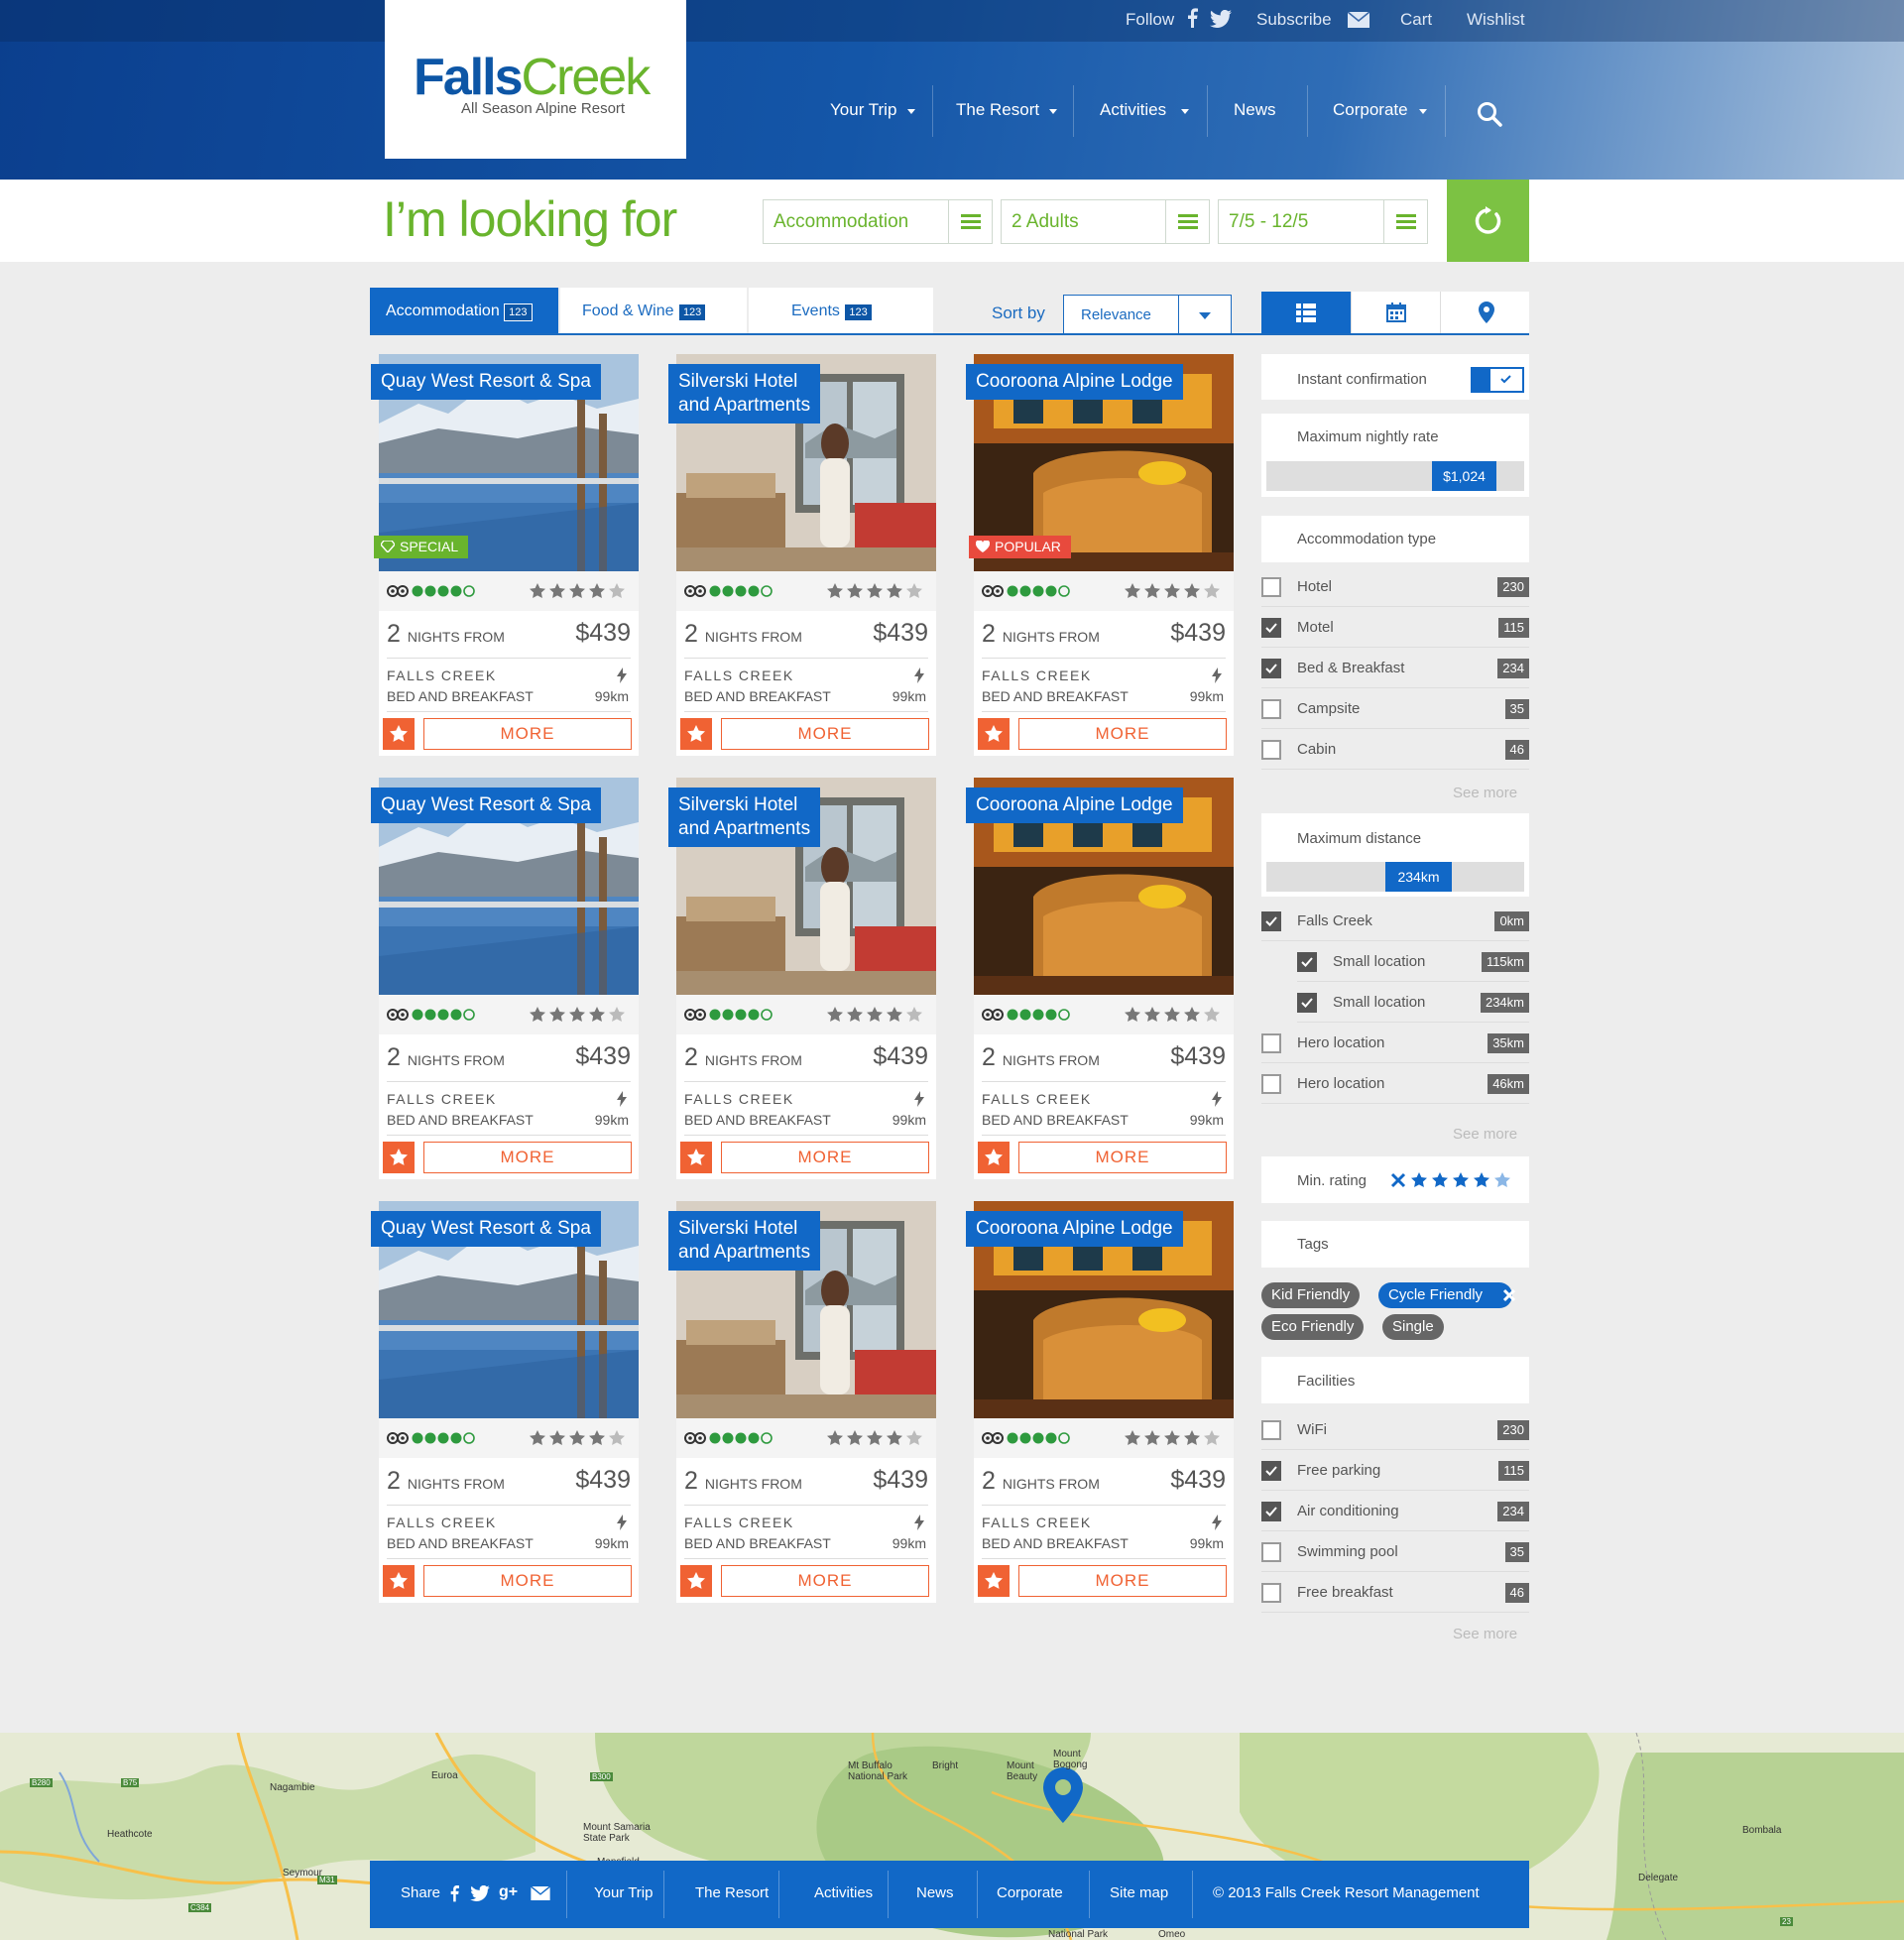 This screenshot has width=1904, height=1940. Describe the element at coordinates (1133, 110) in the screenshot. I see `nav-activities: Activities` at that location.